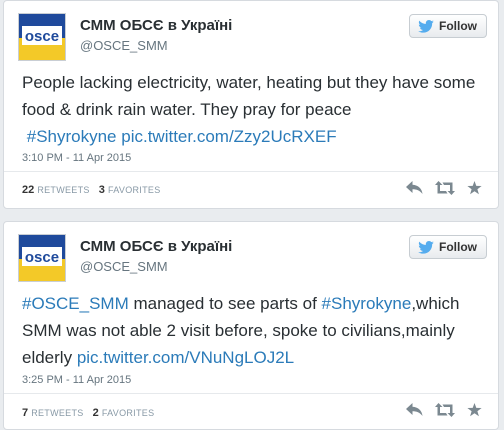  Describe the element at coordinates (76, 380) in the screenshot. I see `timestamp: 3:25 PM - 11 Apr 2015` at that location.